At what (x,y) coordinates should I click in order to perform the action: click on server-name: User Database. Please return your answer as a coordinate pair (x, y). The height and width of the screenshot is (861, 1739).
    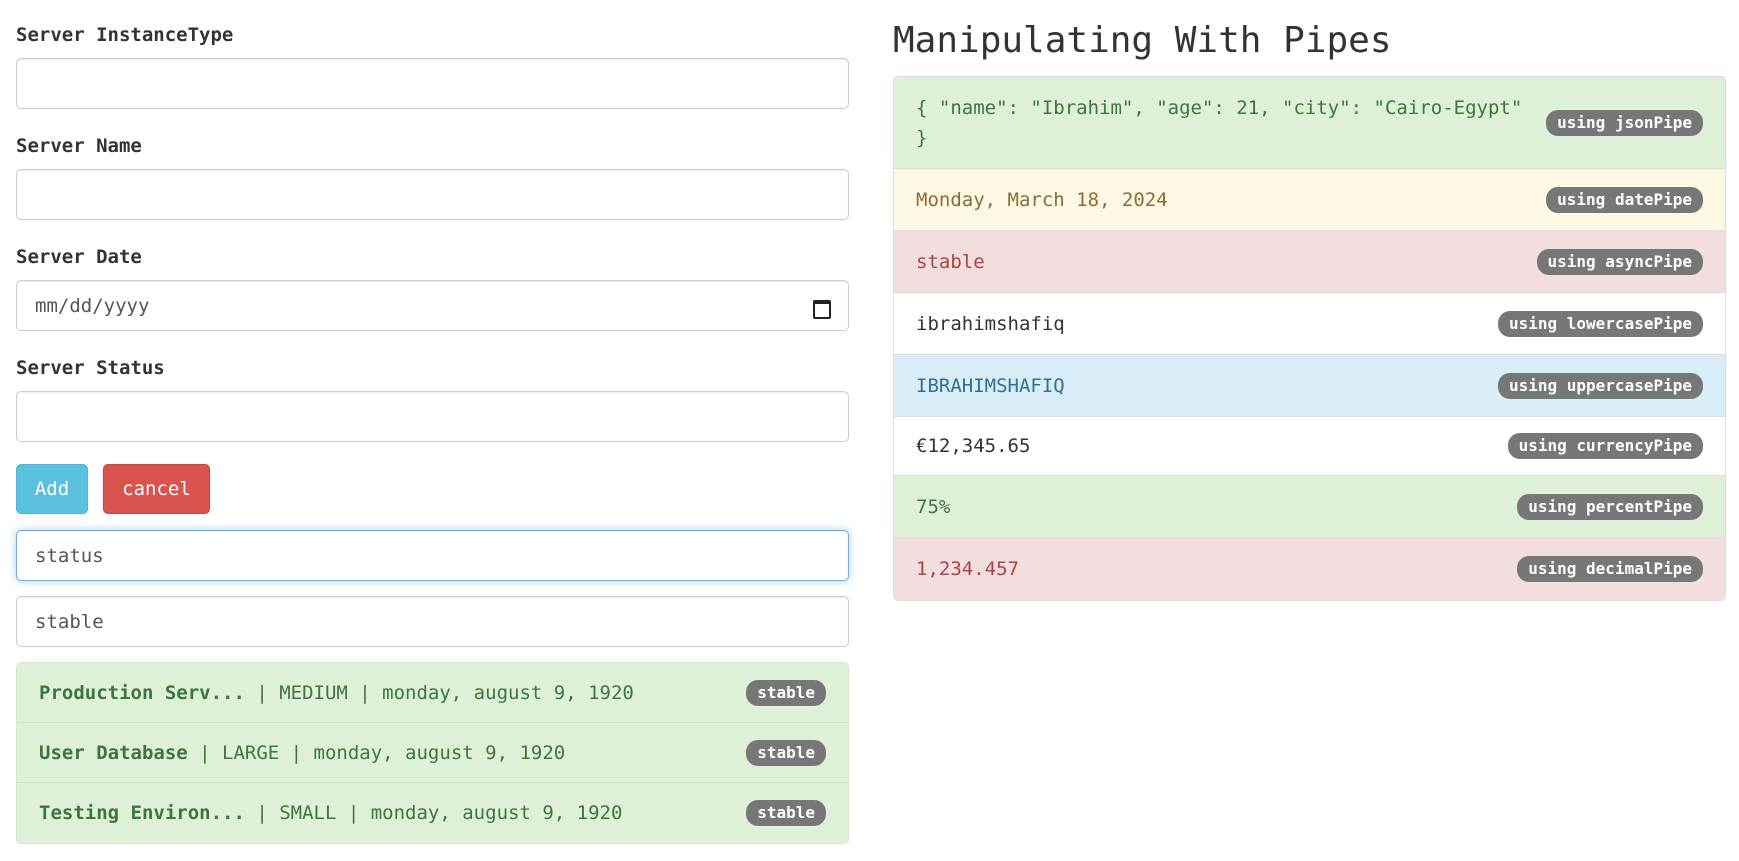
    Looking at the image, I should click on (113, 752).